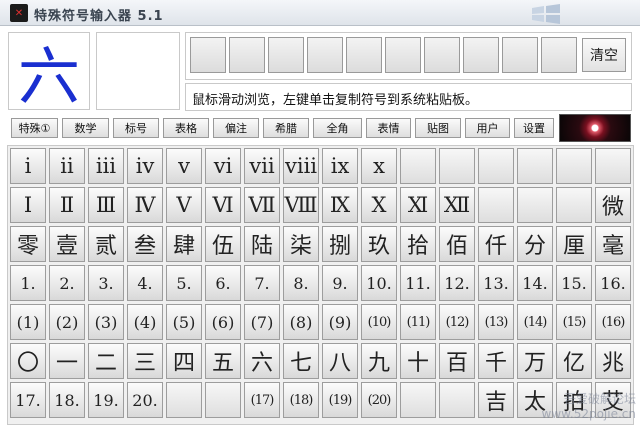 The image size is (640, 429). What do you see at coordinates (340, 361) in the screenshot?
I see `symbol-cell: 八` at bounding box center [340, 361].